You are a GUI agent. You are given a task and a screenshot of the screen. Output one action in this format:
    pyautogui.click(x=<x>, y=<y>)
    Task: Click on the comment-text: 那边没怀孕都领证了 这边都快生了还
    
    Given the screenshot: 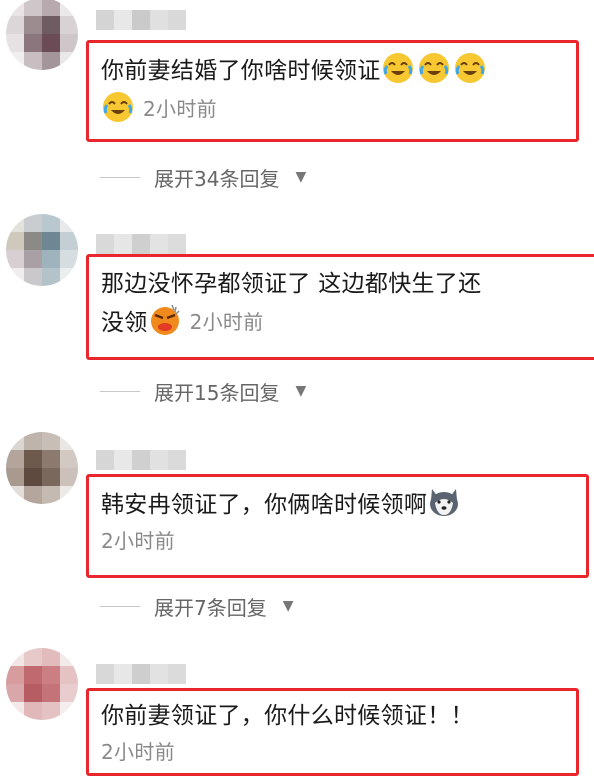 What is the action you would take?
    pyautogui.click(x=291, y=284)
    